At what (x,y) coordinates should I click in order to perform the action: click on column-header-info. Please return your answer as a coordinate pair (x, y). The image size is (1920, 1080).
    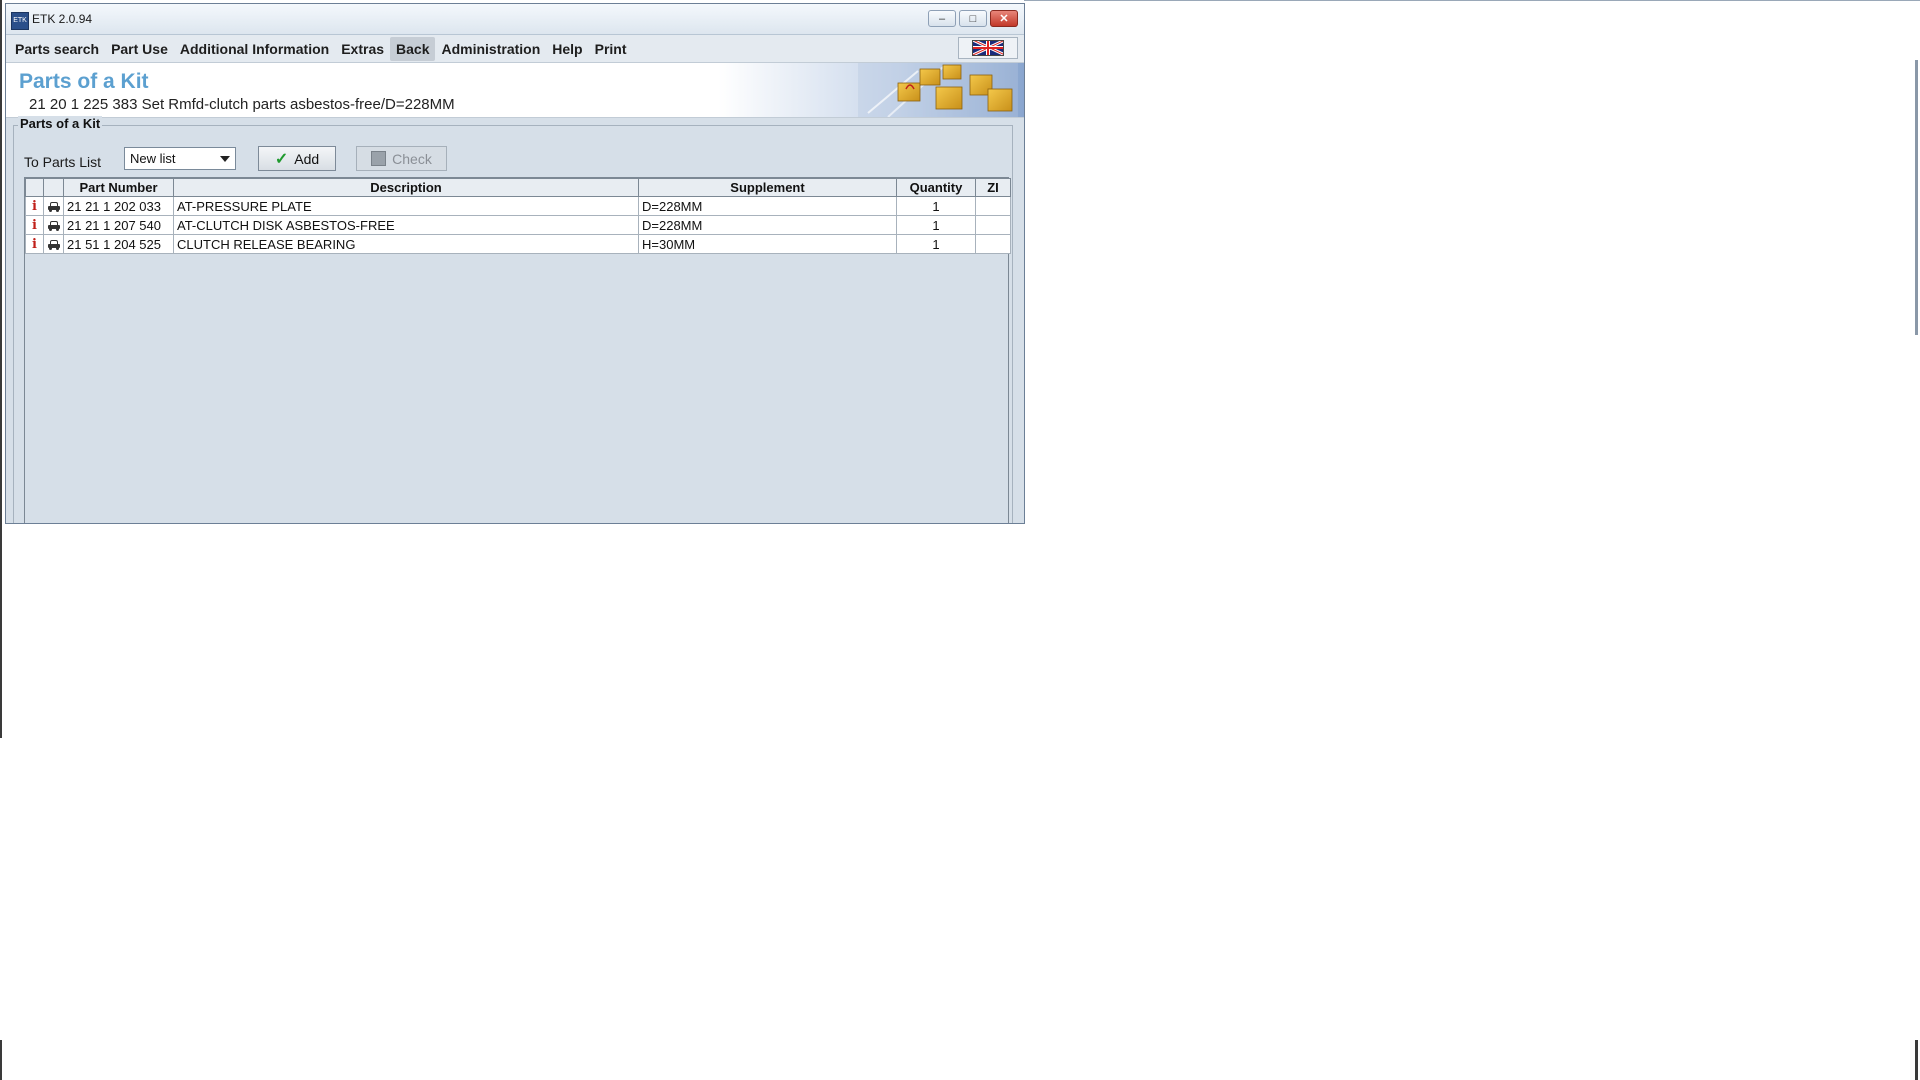
    Looking at the image, I should click on (34, 187).